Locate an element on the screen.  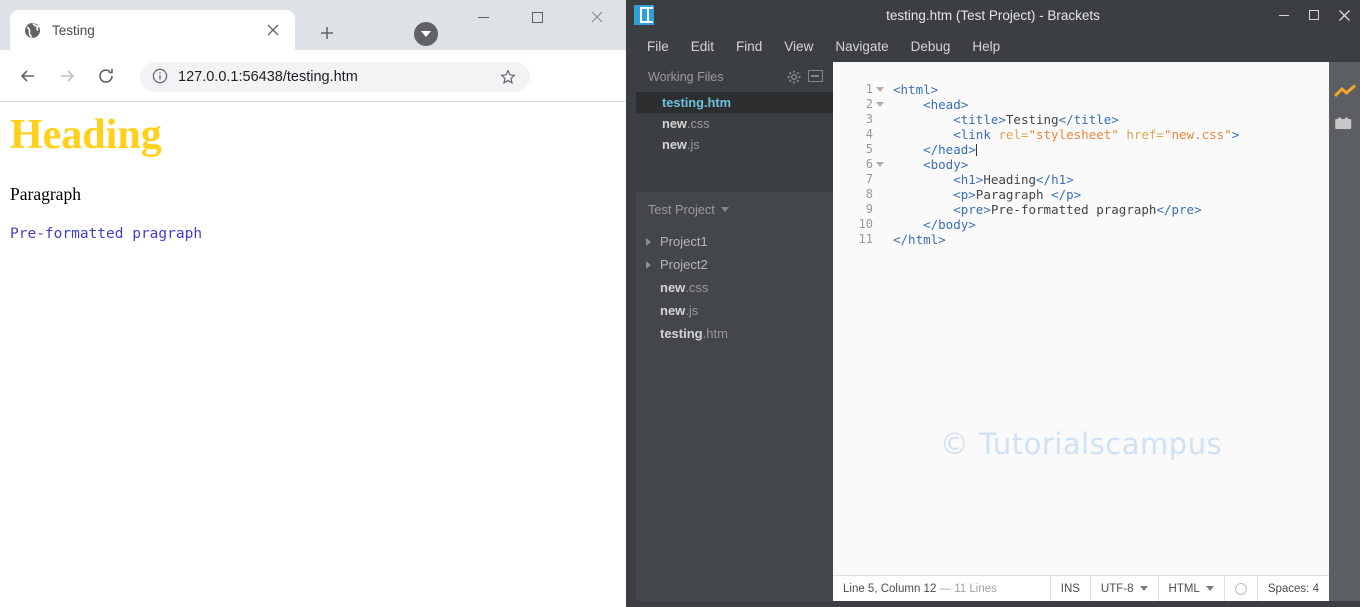
tree-file-item: new .js is located at coordinates (734, 310).